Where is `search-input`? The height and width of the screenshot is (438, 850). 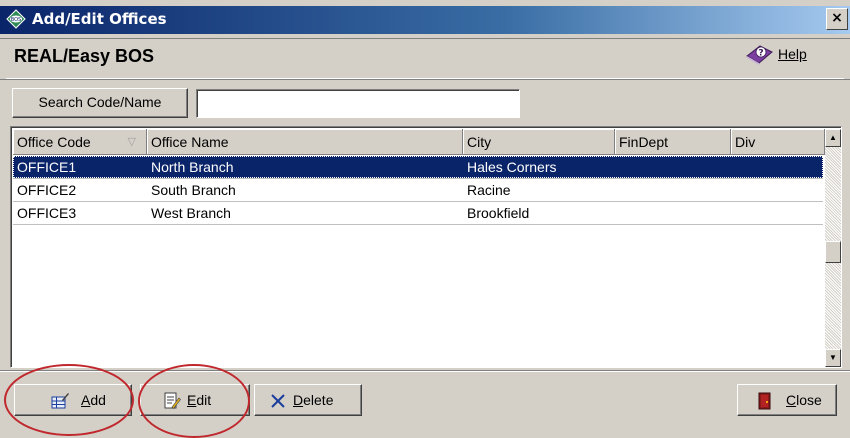 search-input is located at coordinates (358, 103).